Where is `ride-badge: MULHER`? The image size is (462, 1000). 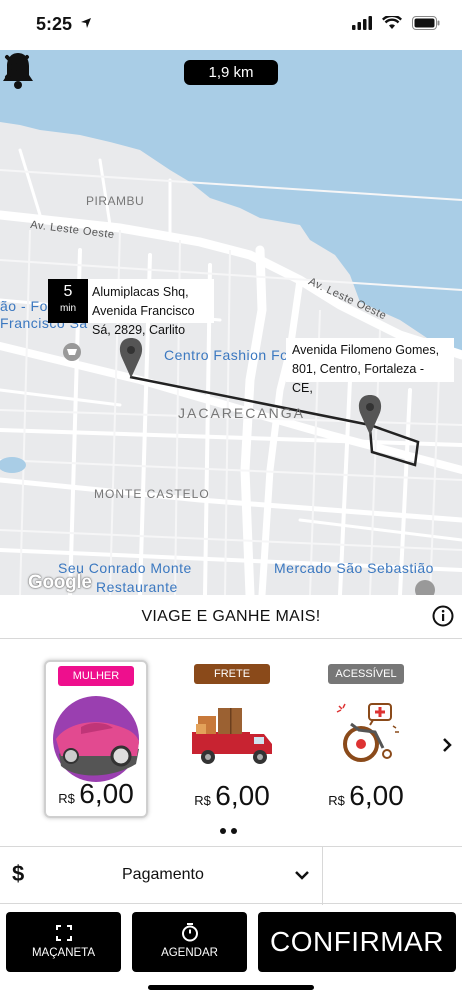 ride-badge: MULHER is located at coordinates (96, 676).